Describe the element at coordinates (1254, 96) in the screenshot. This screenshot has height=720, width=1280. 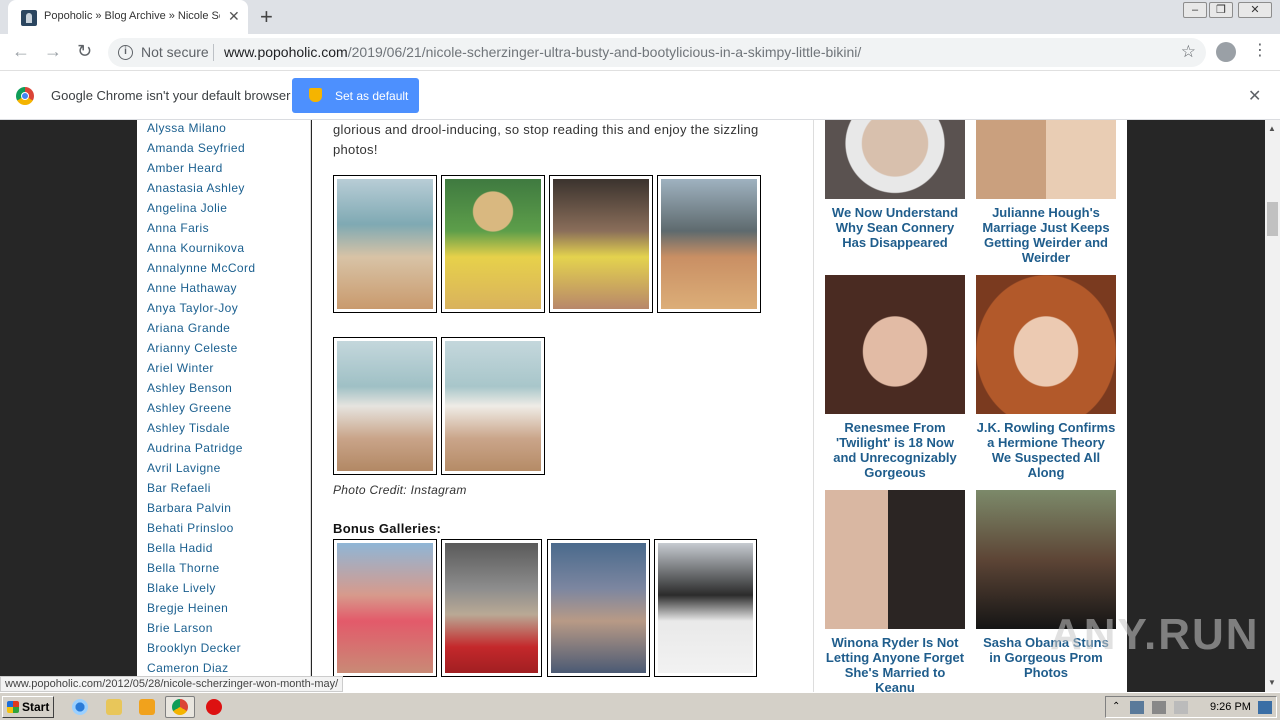
I see `infobar-close-icon: ✕` at that location.